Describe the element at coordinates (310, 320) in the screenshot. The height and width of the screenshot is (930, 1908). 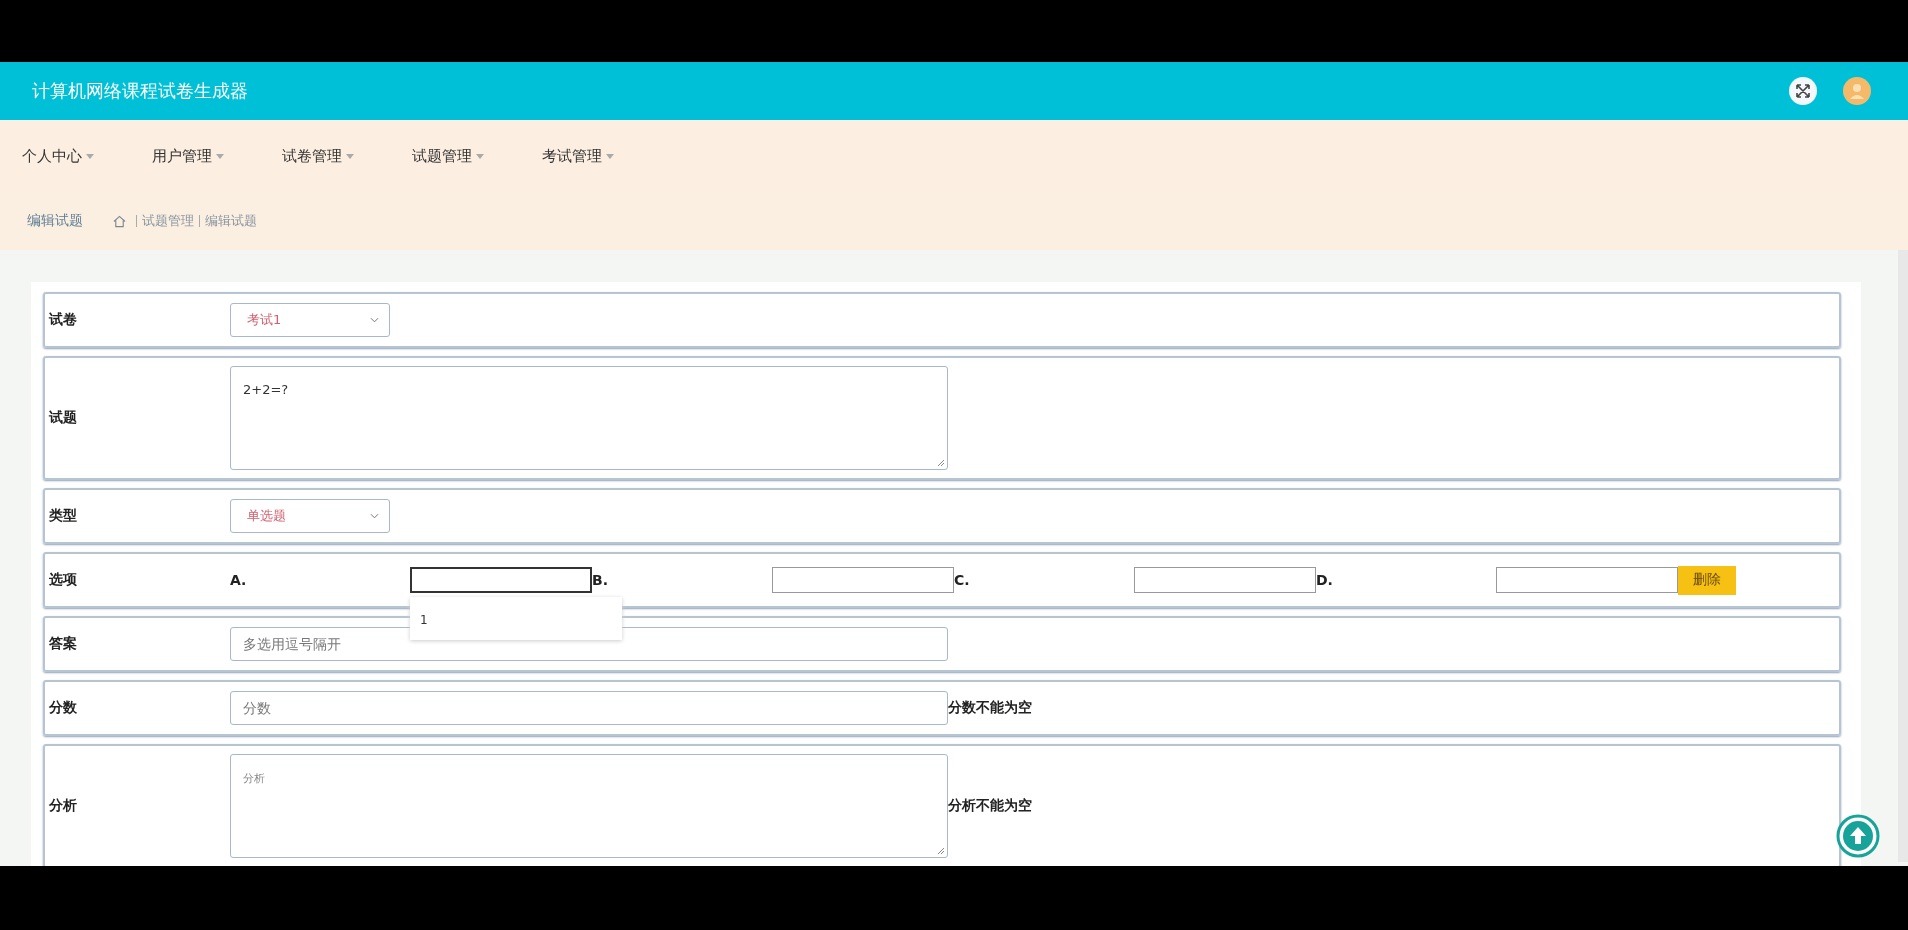
I see `select-field: 考试1` at that location.